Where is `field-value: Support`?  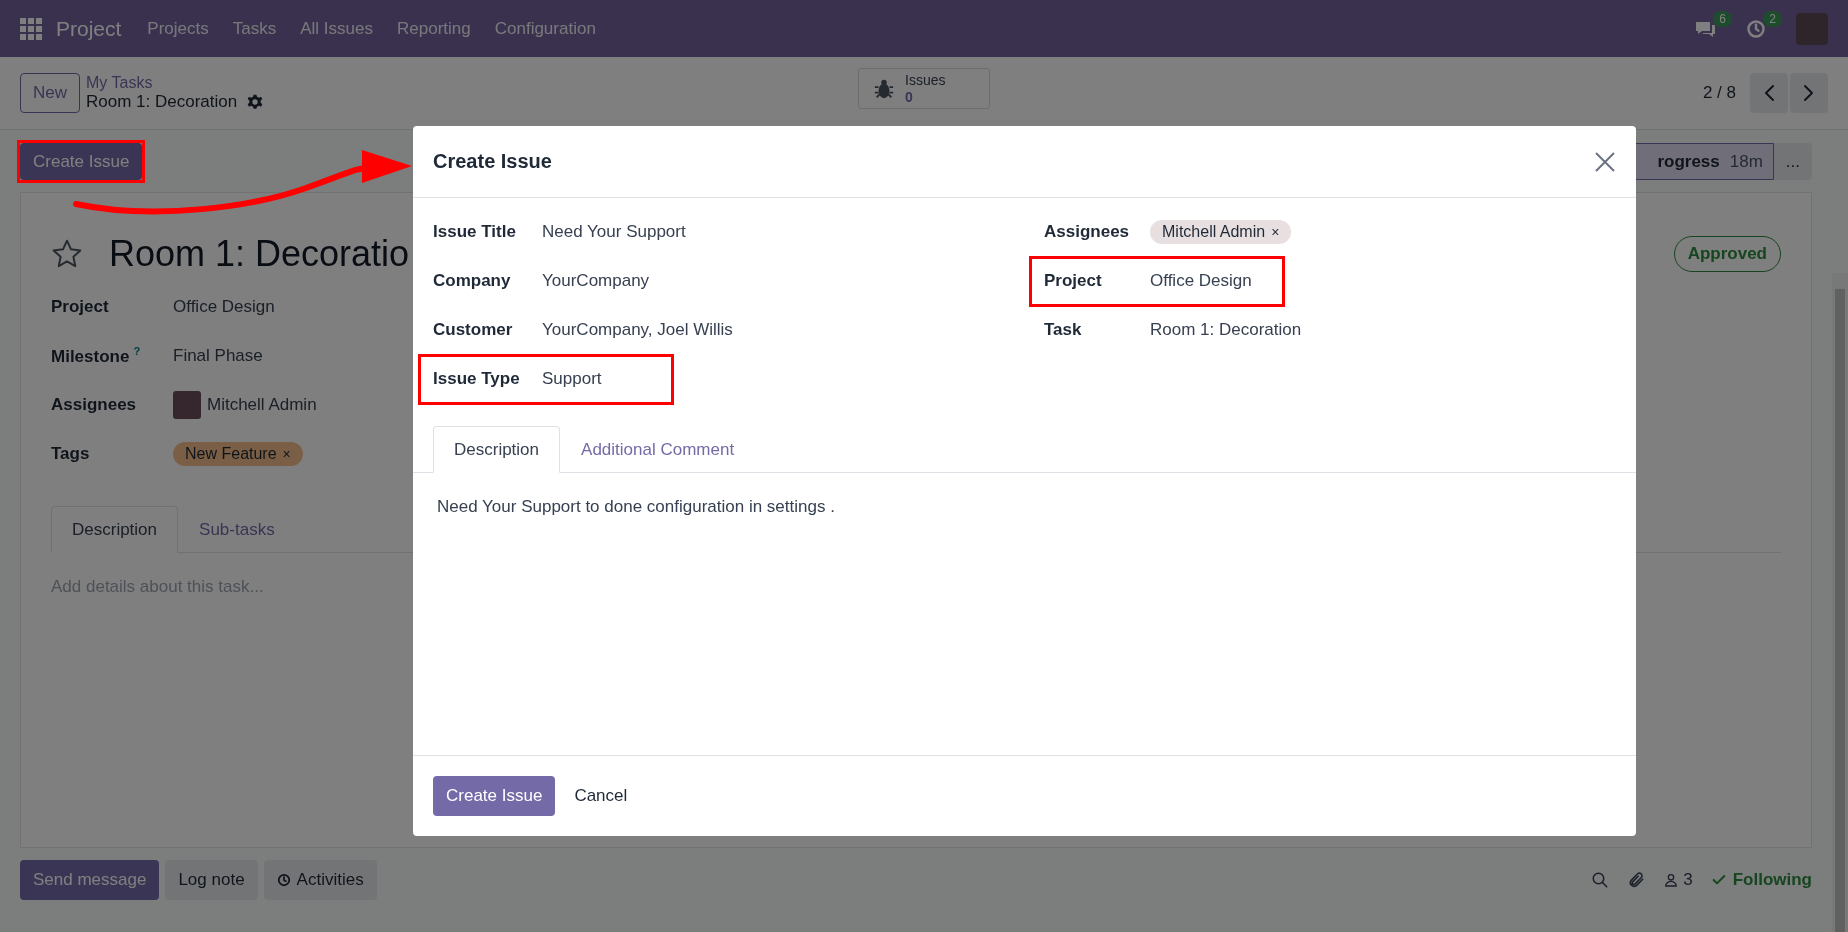
field-value: Support is located at coordinates (572, 379).